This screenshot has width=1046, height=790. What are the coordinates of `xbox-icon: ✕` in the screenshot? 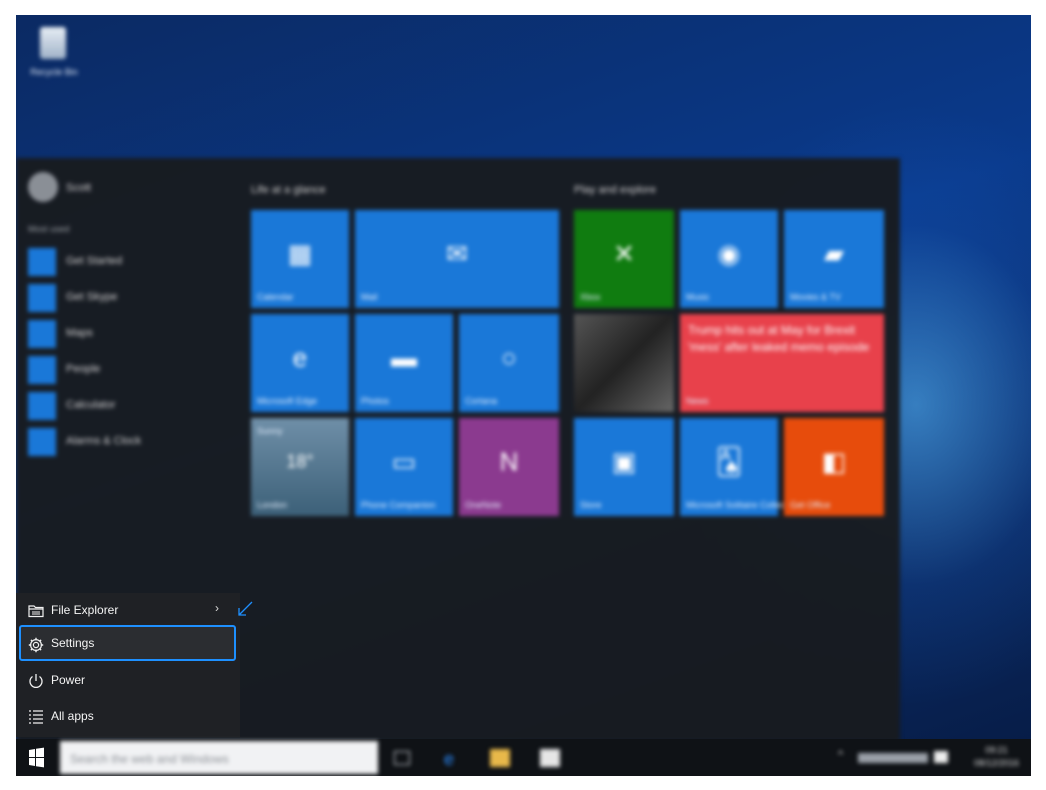 It's located at (624, 253).